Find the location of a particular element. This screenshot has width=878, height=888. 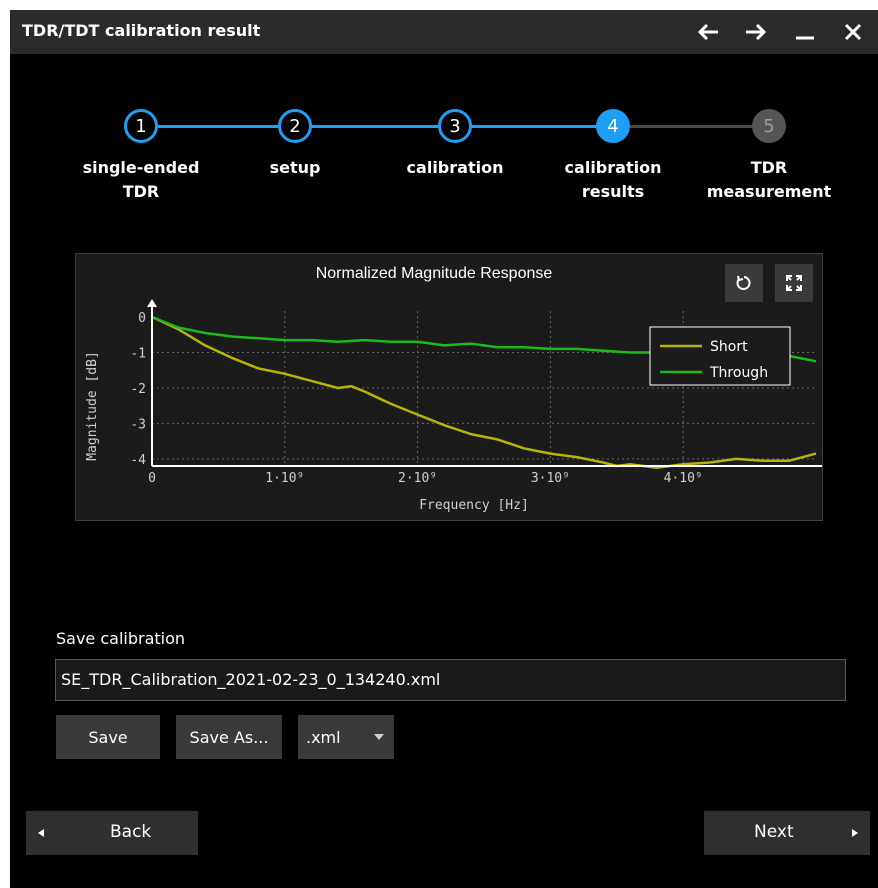

x-axis-label: Frequency [Hz] is located at coordinates (474, 505).